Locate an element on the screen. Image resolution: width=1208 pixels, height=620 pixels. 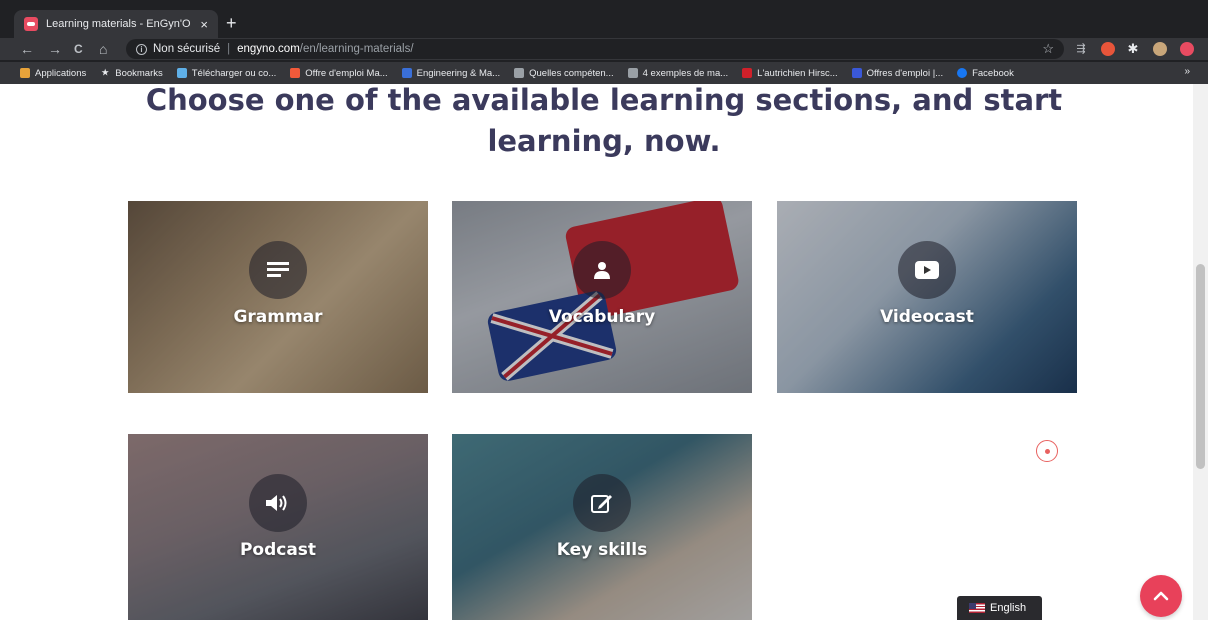
bookmark-item: Applications is located at coordinates (53, 73).